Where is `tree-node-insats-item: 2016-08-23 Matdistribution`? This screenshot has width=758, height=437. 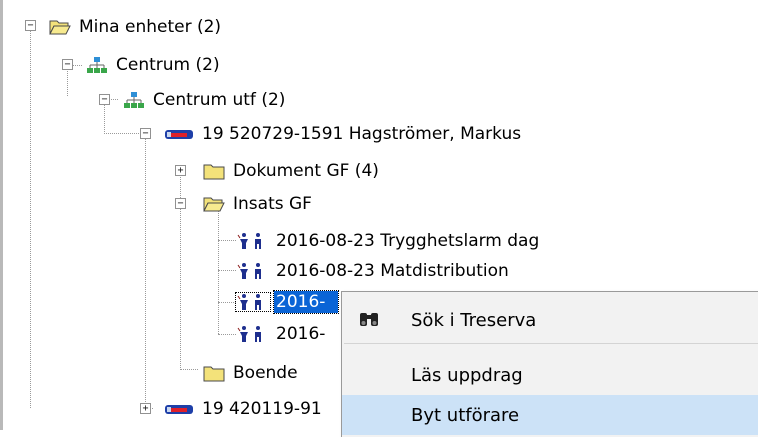 tree-node-insats-item: 2016-08-23 Matdistribution is located at coordinates (373, 271).